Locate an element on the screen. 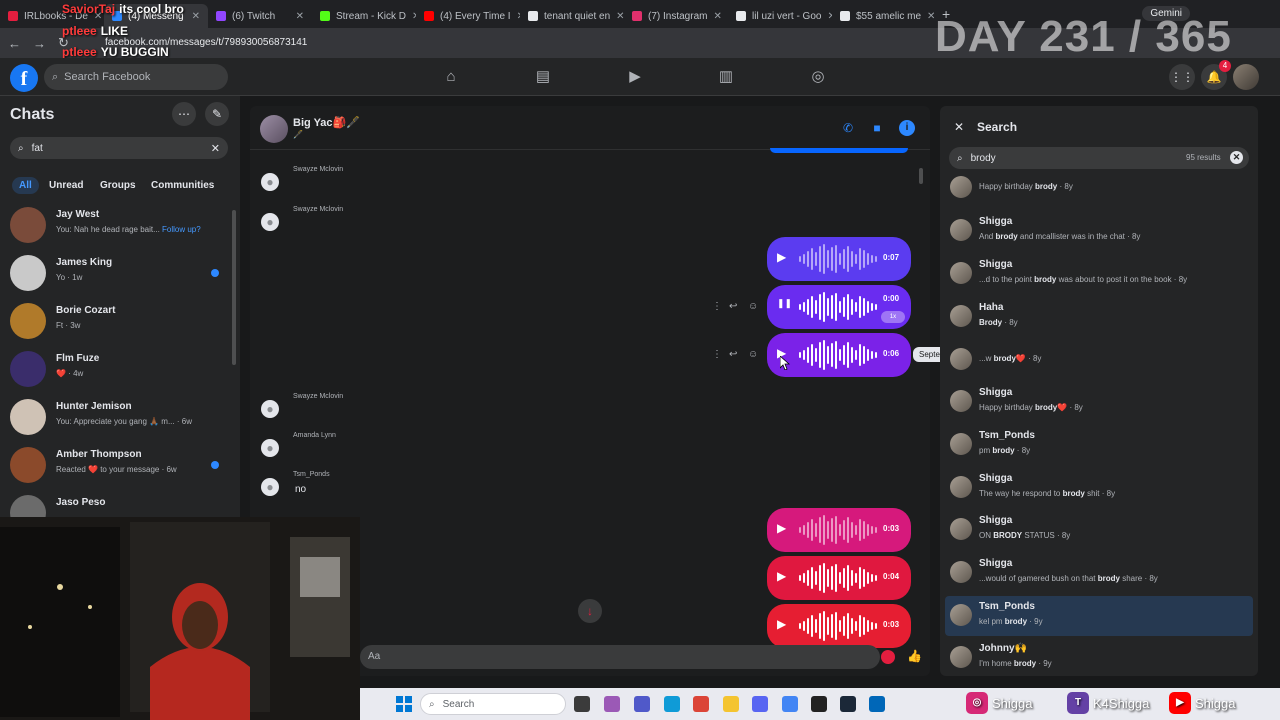 The image size is (1280, 720). browser-tab: tenant quiet en ✕ is located at coordinates (572, 16).